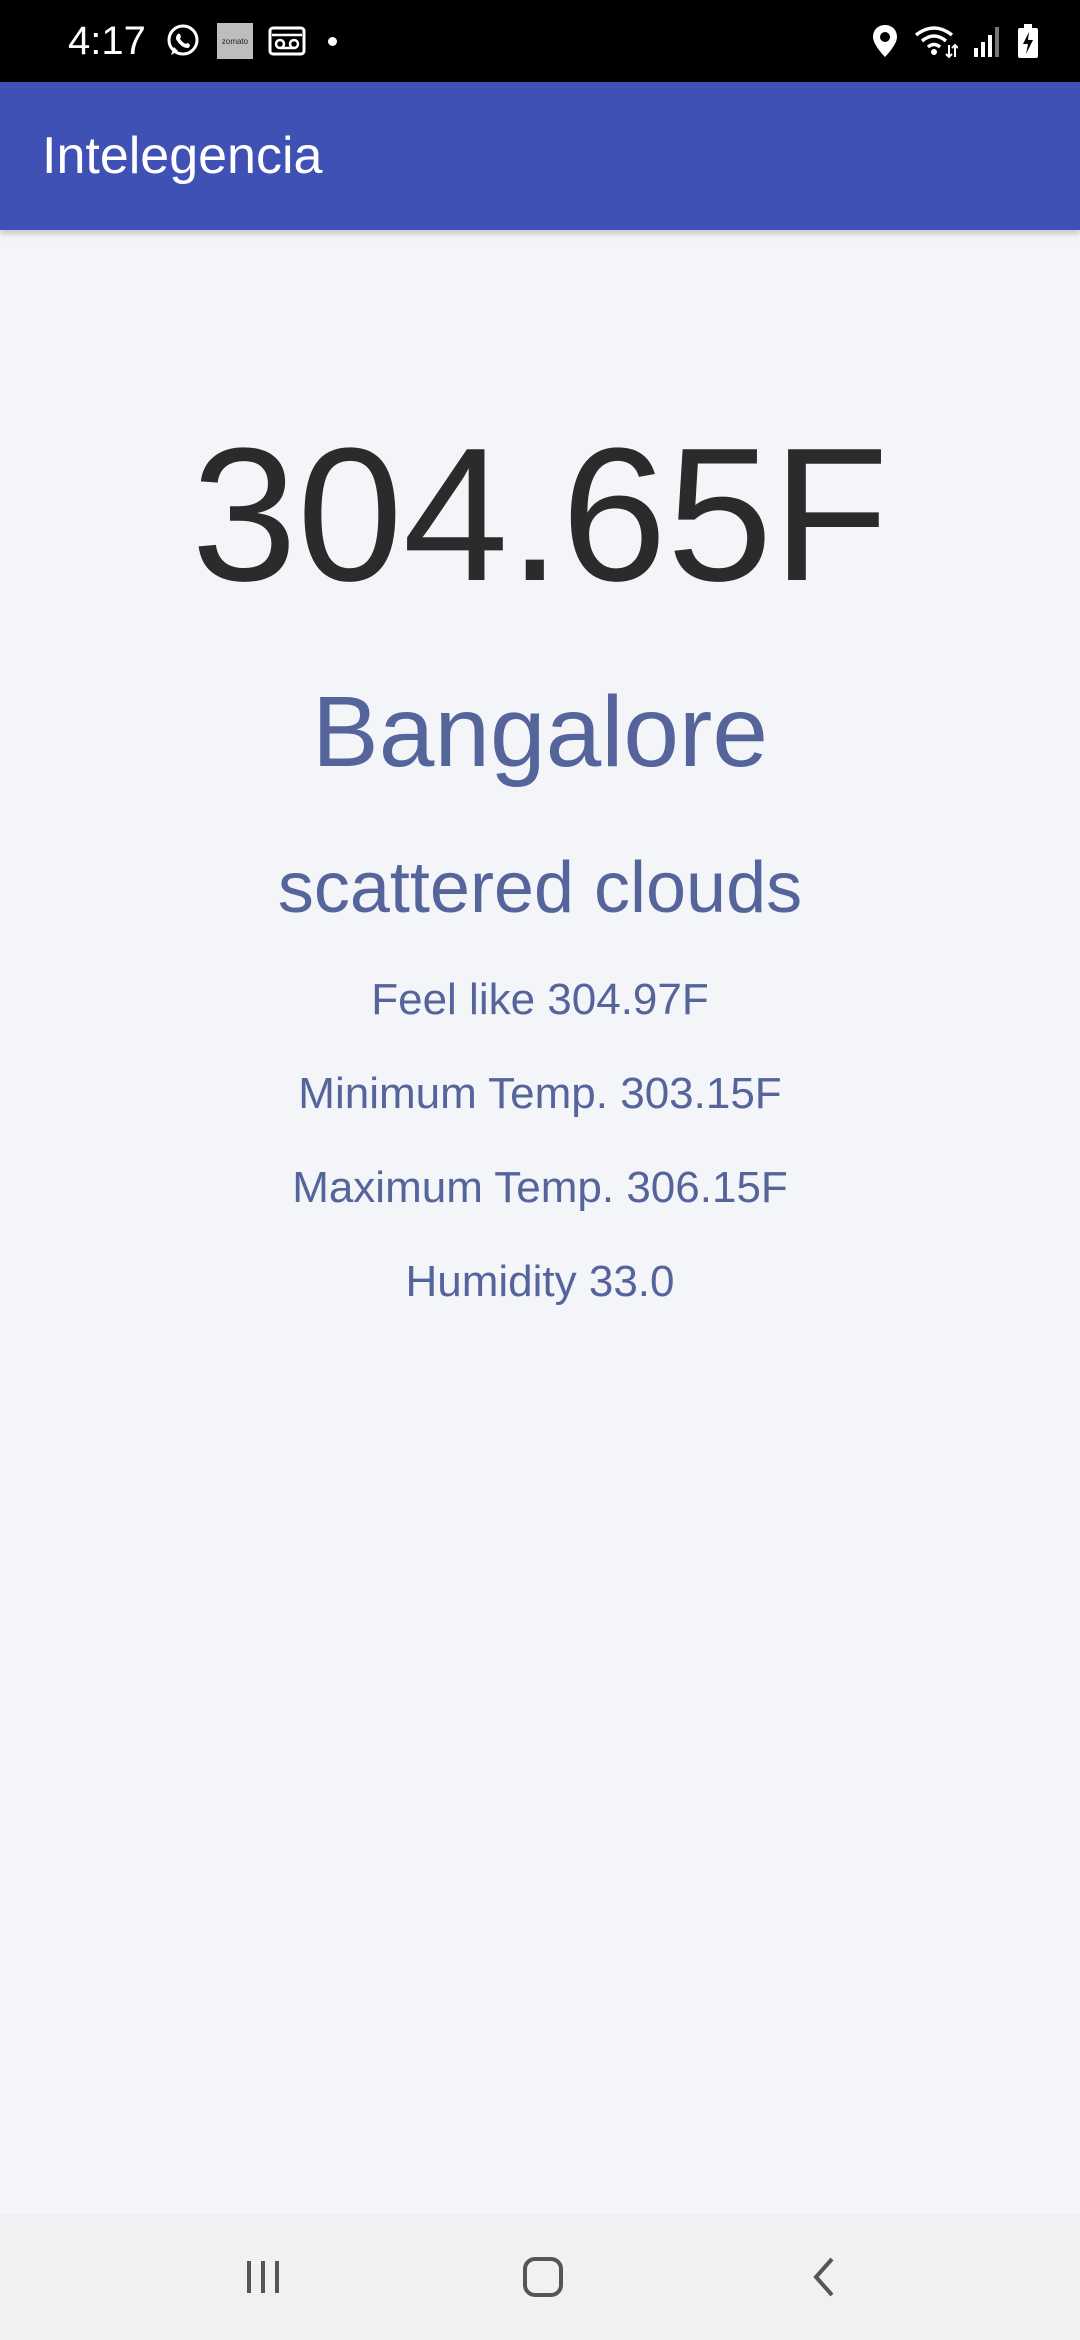 This screenshot has height=2340, width=1080. Describe the element at coordinates (107, 40) in the screenshot. I see `status-time: 4:17` at that location.